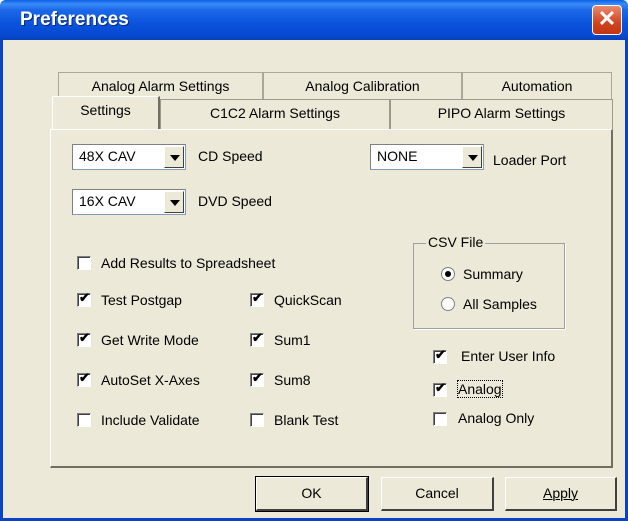 The image size is (628, 521). Describe the element at coordinates (84, 263) in the screenshot. I see `add-results-checkbox` at that location.